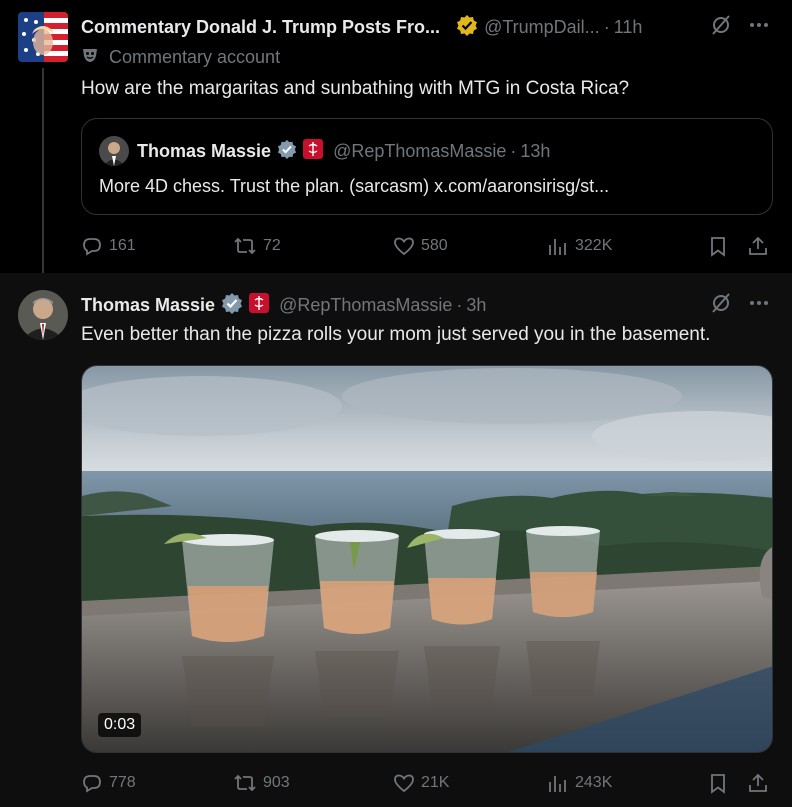 The width and height of the screenshot is (792, 807). Describe the element at coordinates (594, 245) in the screenshot. I see `views-count: 322K` at that location.